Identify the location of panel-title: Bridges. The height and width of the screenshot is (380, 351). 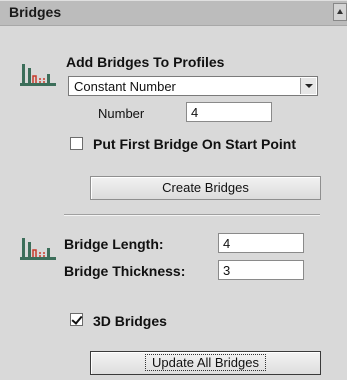
(35, 12).